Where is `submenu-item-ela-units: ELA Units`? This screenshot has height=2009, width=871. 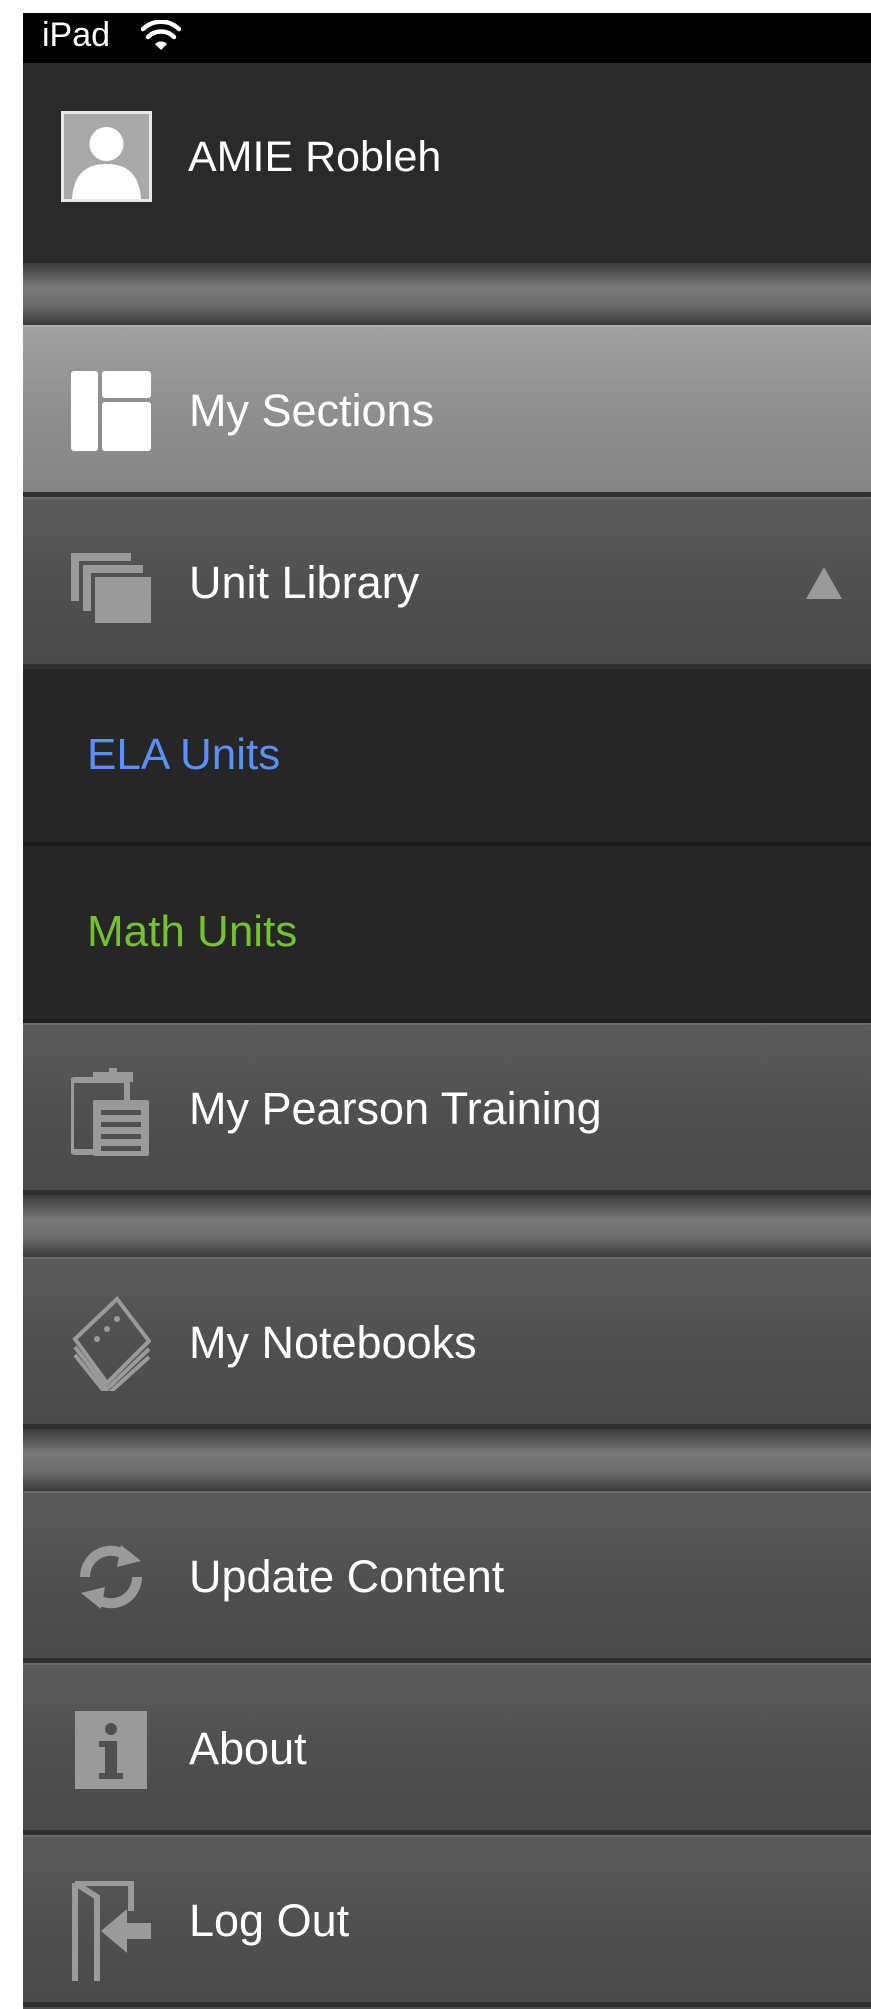
submenu-item-ela-units: ELA Units is located at coordinates (447, 757).